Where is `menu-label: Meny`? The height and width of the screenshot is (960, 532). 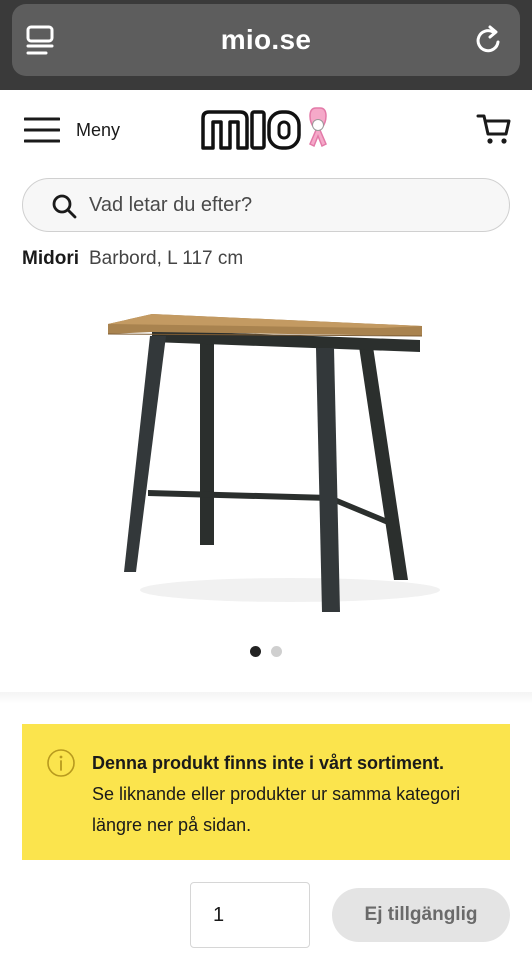 menu-label: Meny is located at coordinates (98, 129).